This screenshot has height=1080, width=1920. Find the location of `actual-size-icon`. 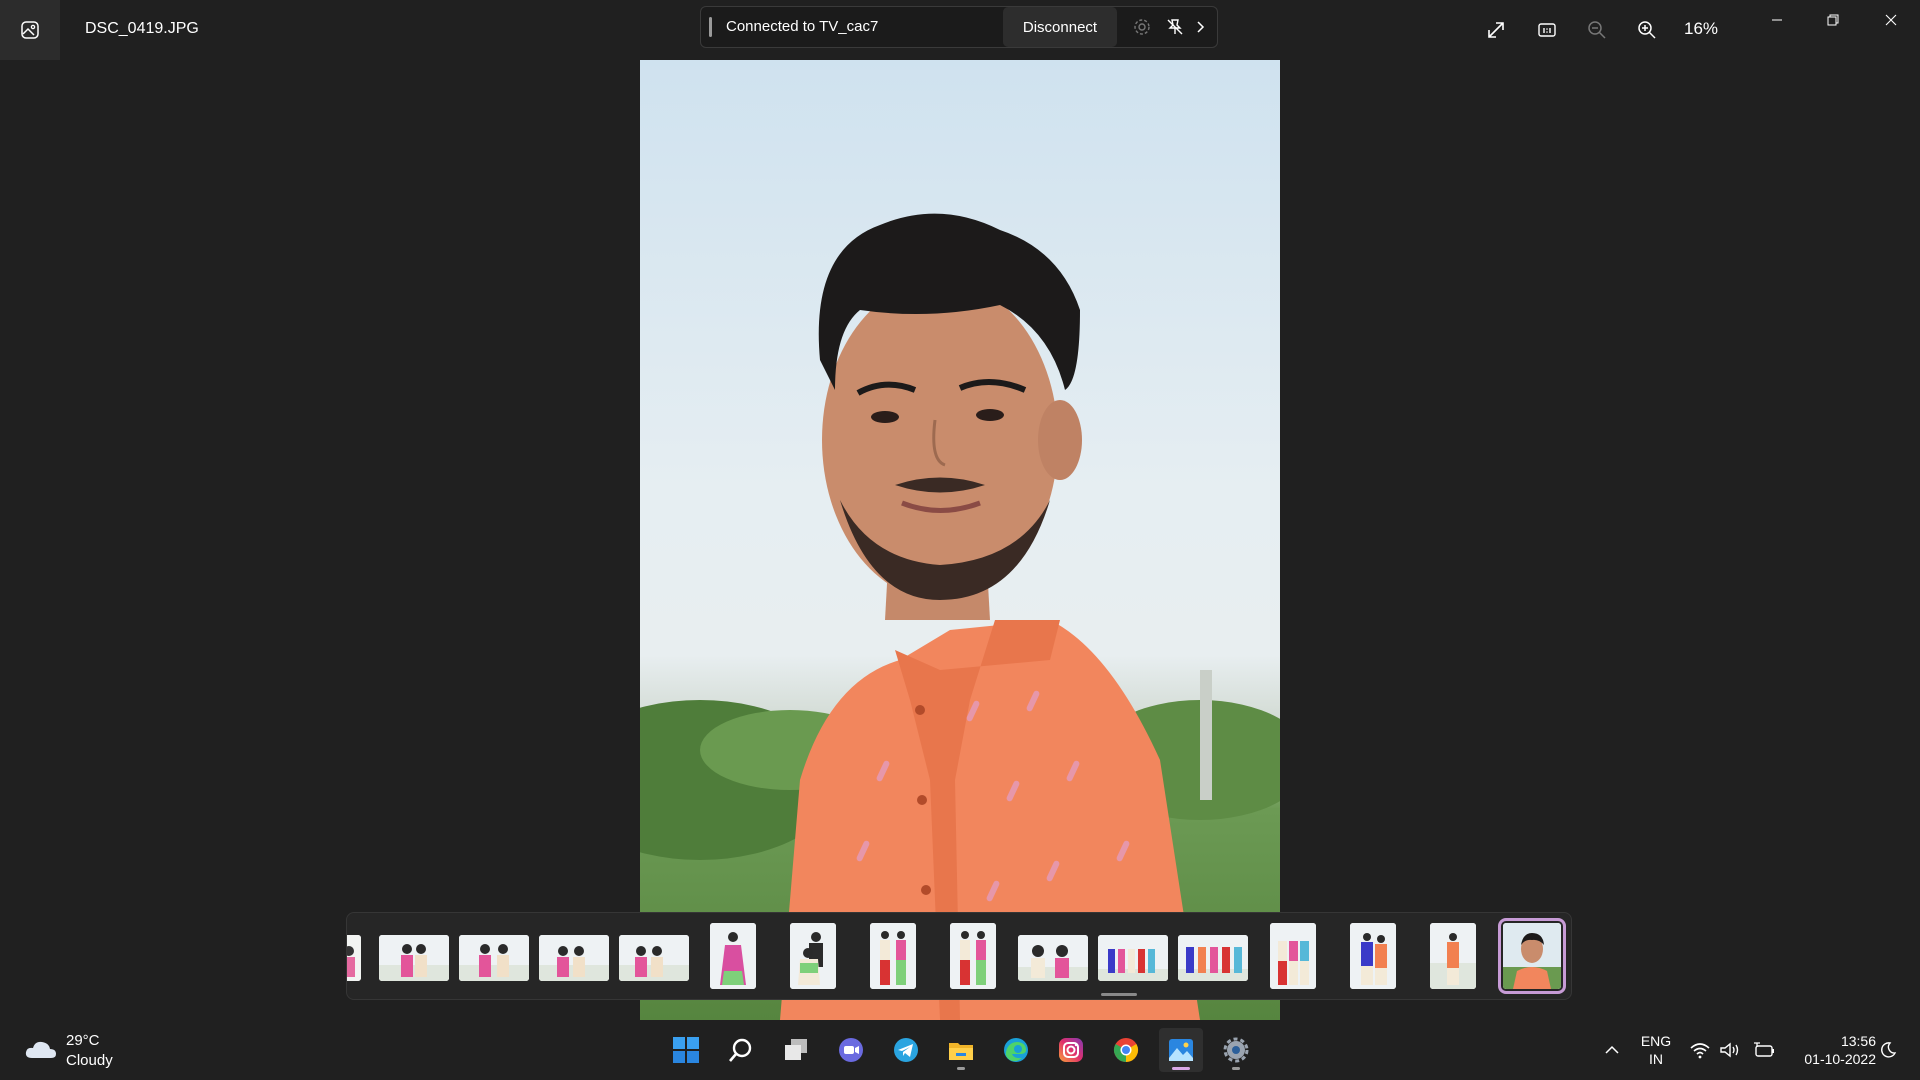

actual-size-icon is located at coordinates (1547, 30).